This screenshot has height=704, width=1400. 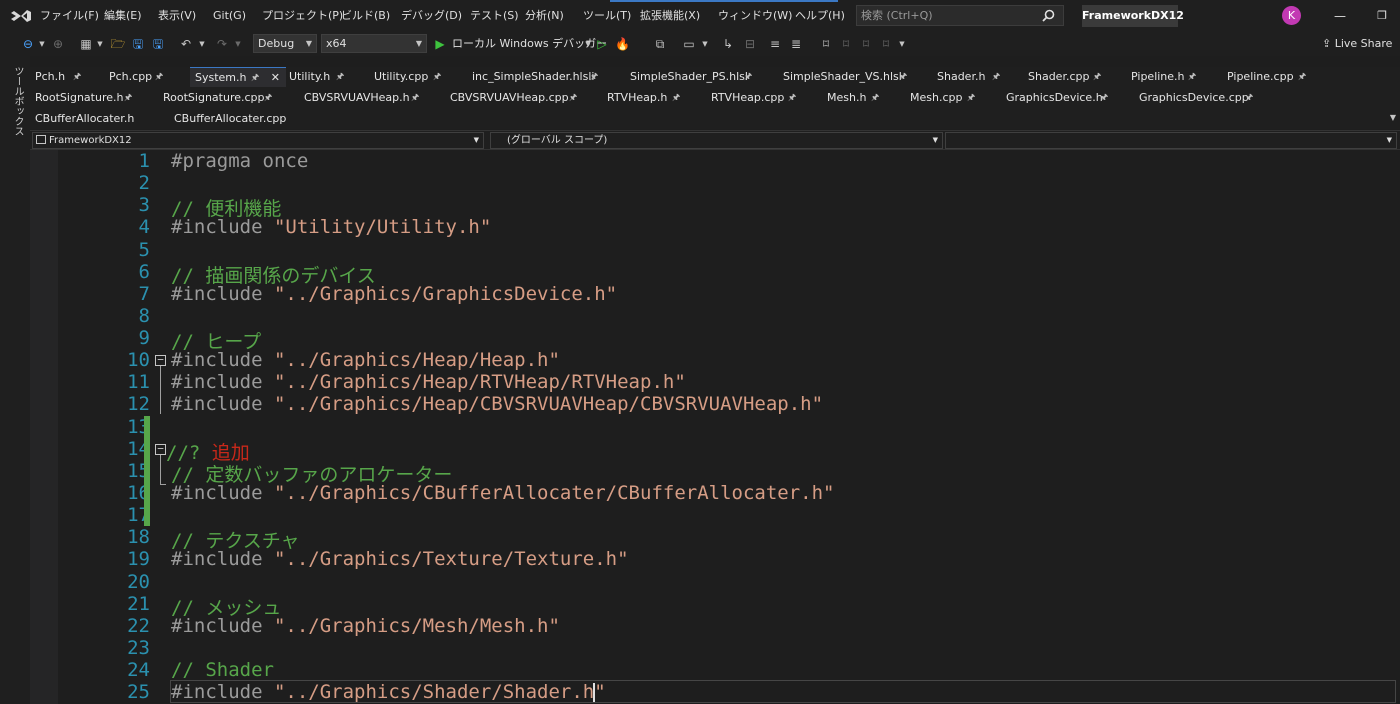 What do you see at coordinates (775, 44) in the screenshot?
I see `comment-lines-icon: ≡` at bounding box center [775, 44].